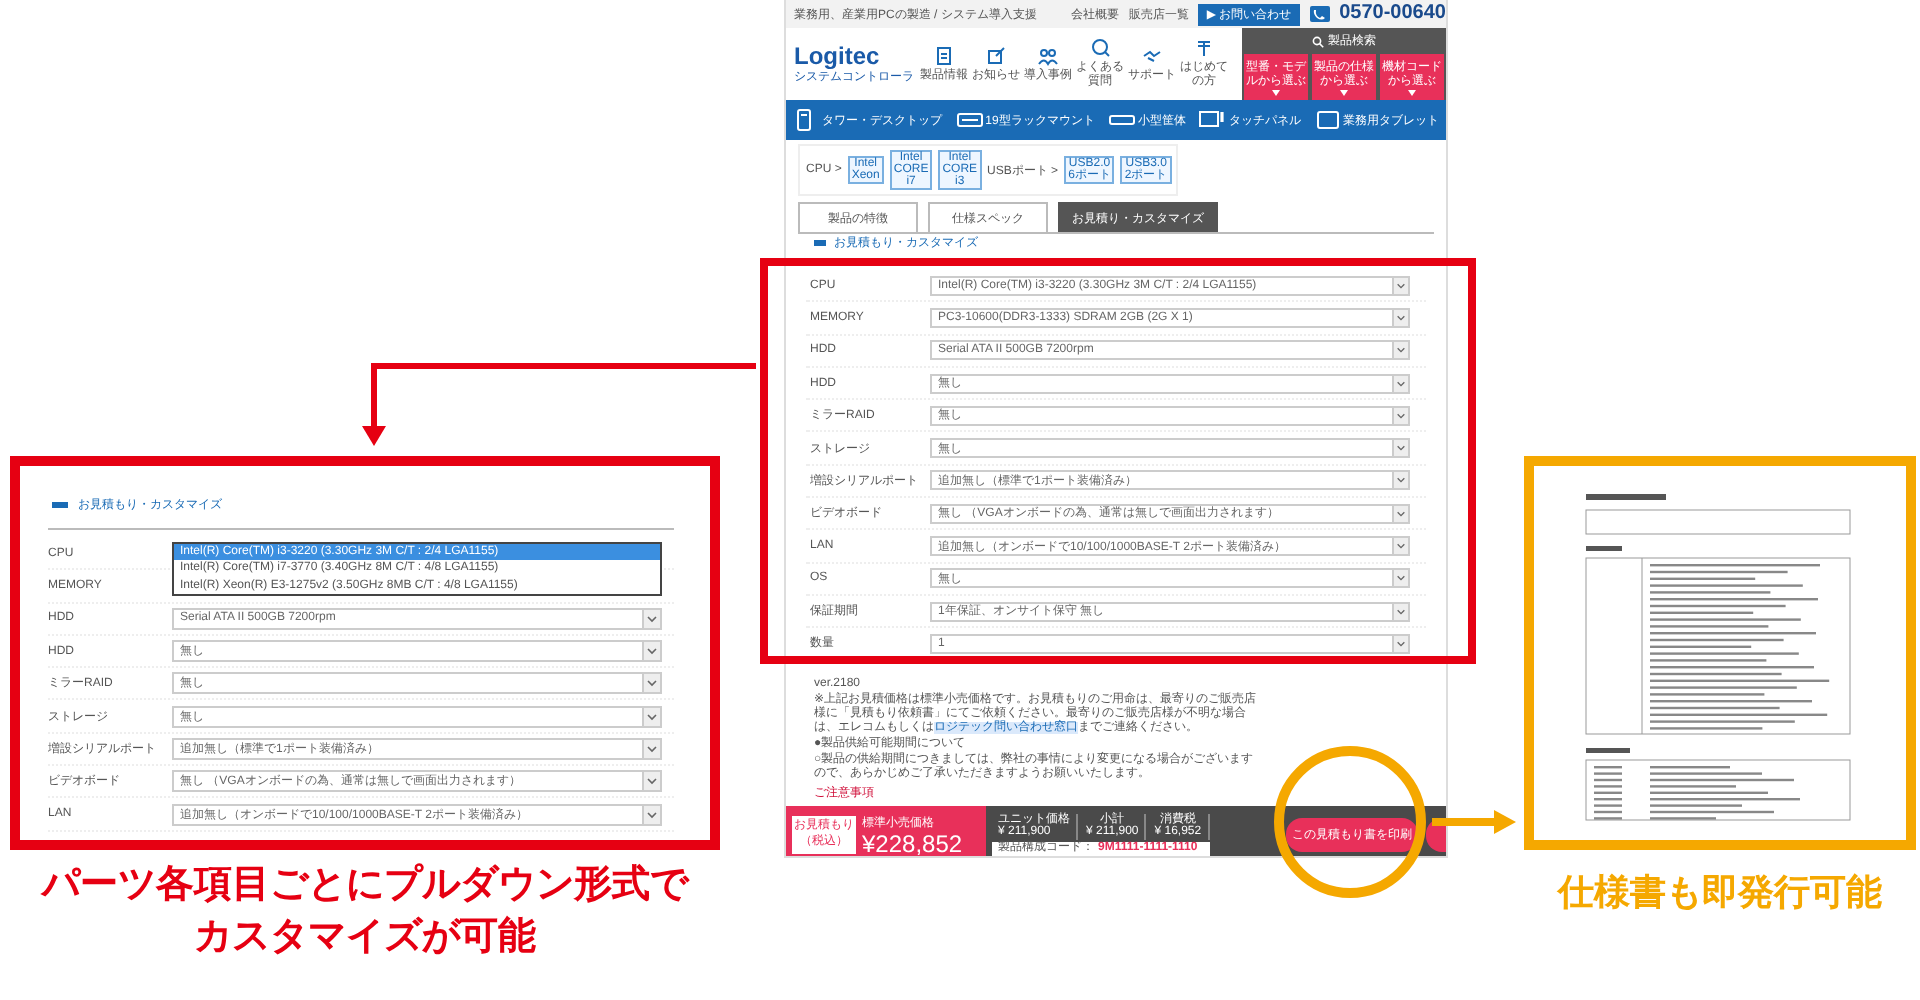  What do you see at coordinates (912, 844) in the screenshot?
I see `price-total: ¥228,852` at bounding box center [912, 844].